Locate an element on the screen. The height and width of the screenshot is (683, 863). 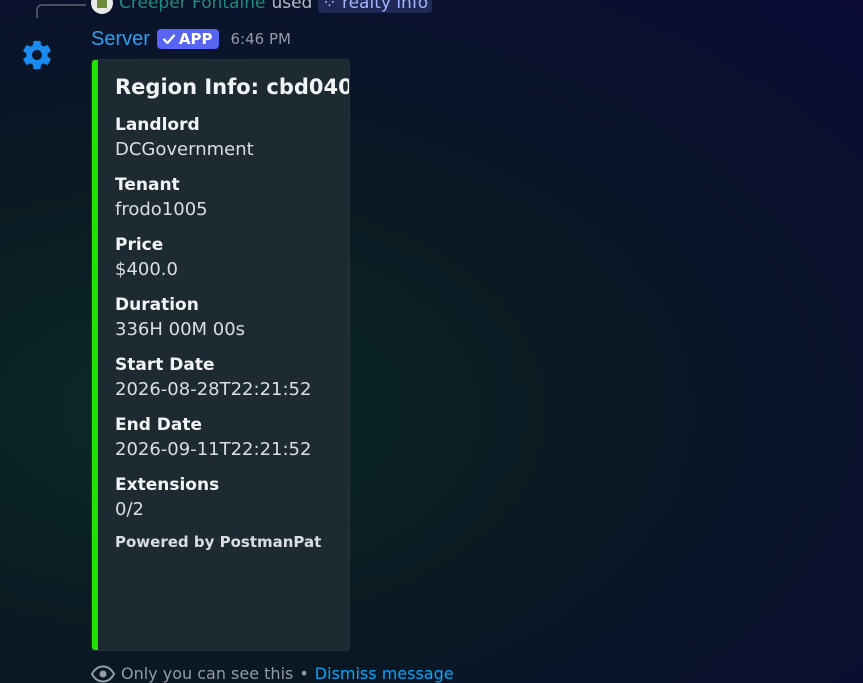
field-extensions: Extensions 0/2 is located at coordinates (227, 498).